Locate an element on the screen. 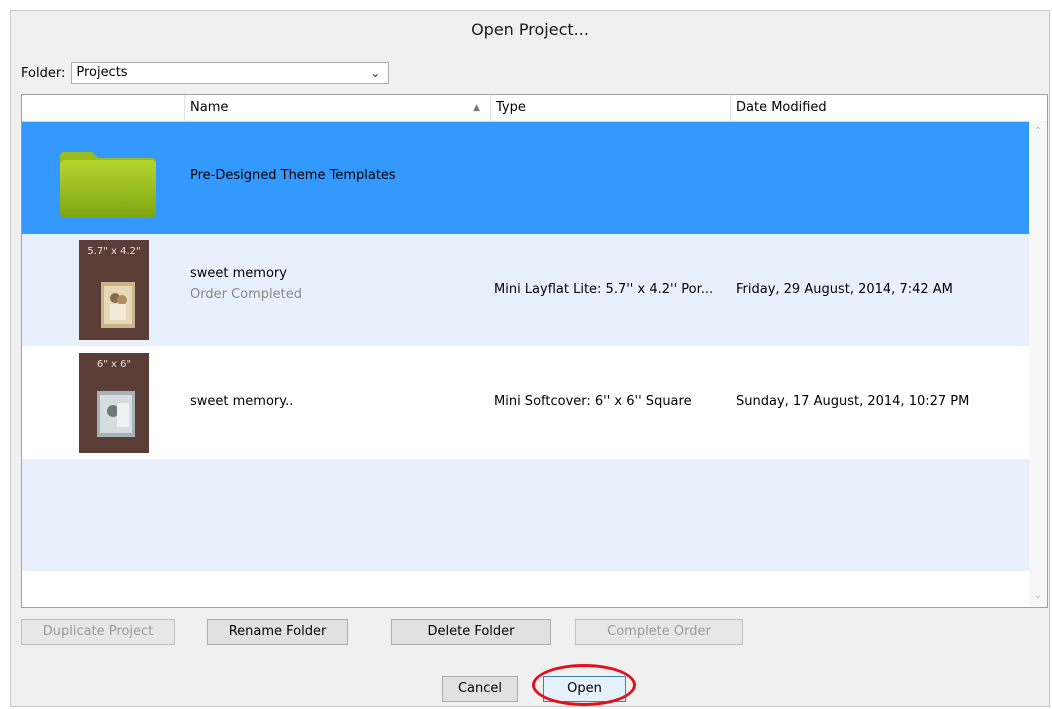 This screenshot has height=709, width=1052. highlight-annotation is located at coordinates (584, 685).